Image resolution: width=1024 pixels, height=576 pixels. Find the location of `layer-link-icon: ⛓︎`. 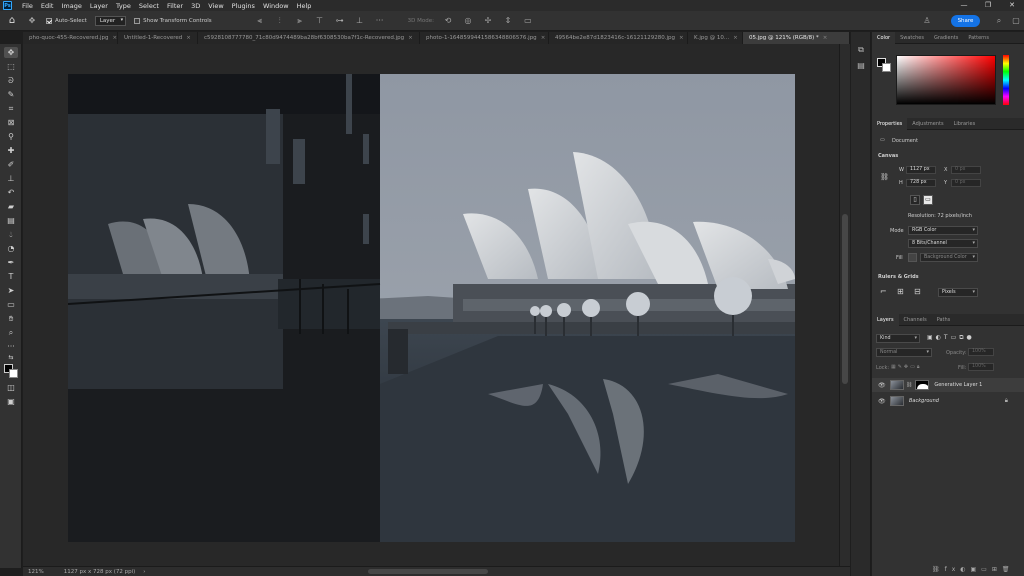

layer-link-icon: ⛓︎ is located at coordinates (909, 385).